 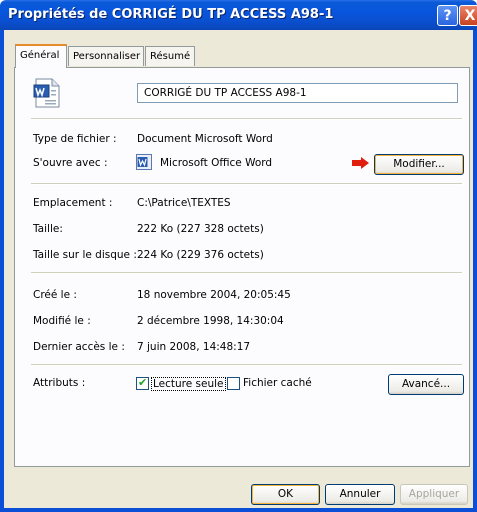 What do you see at coordinates (233, 383) in the screenshot?
I see `hidden-checkbox` at bounding box center [233, 383].